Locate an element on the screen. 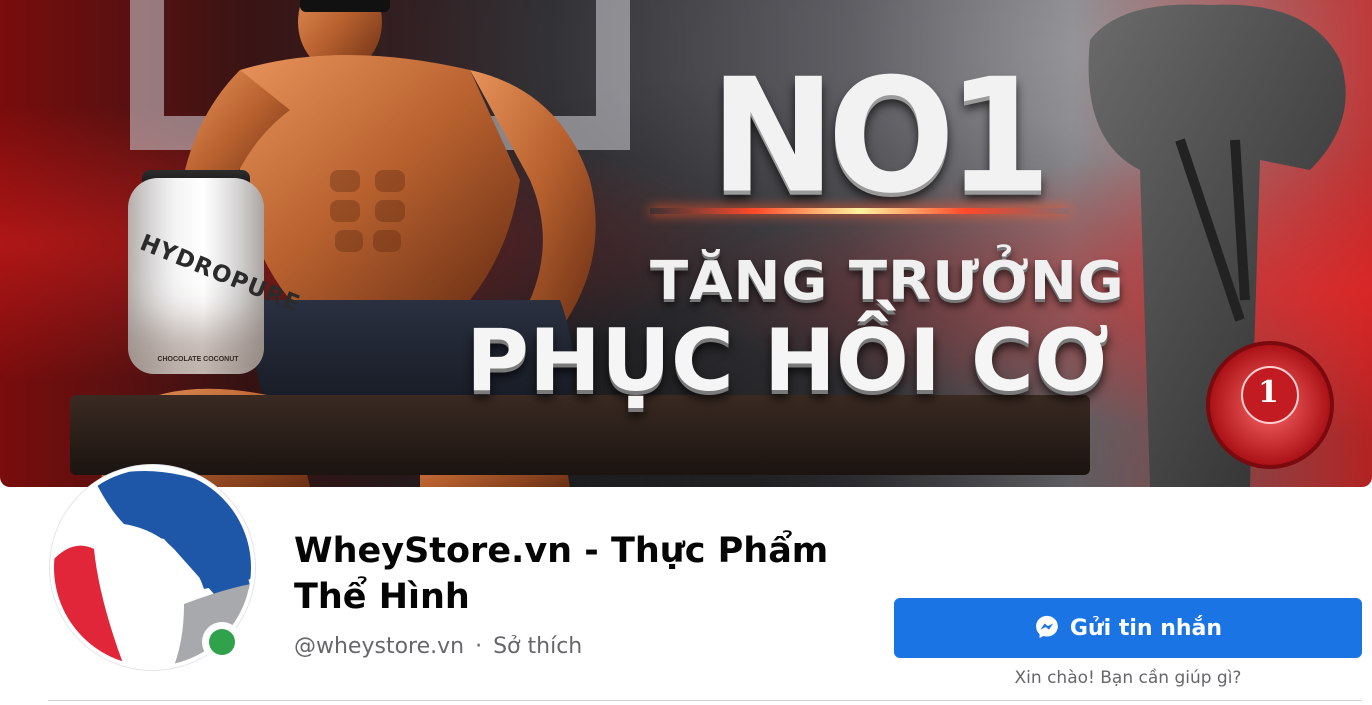  message-hint: Xin chào! Bạn cần giúp gì? is located at coordinates (1128, 678).